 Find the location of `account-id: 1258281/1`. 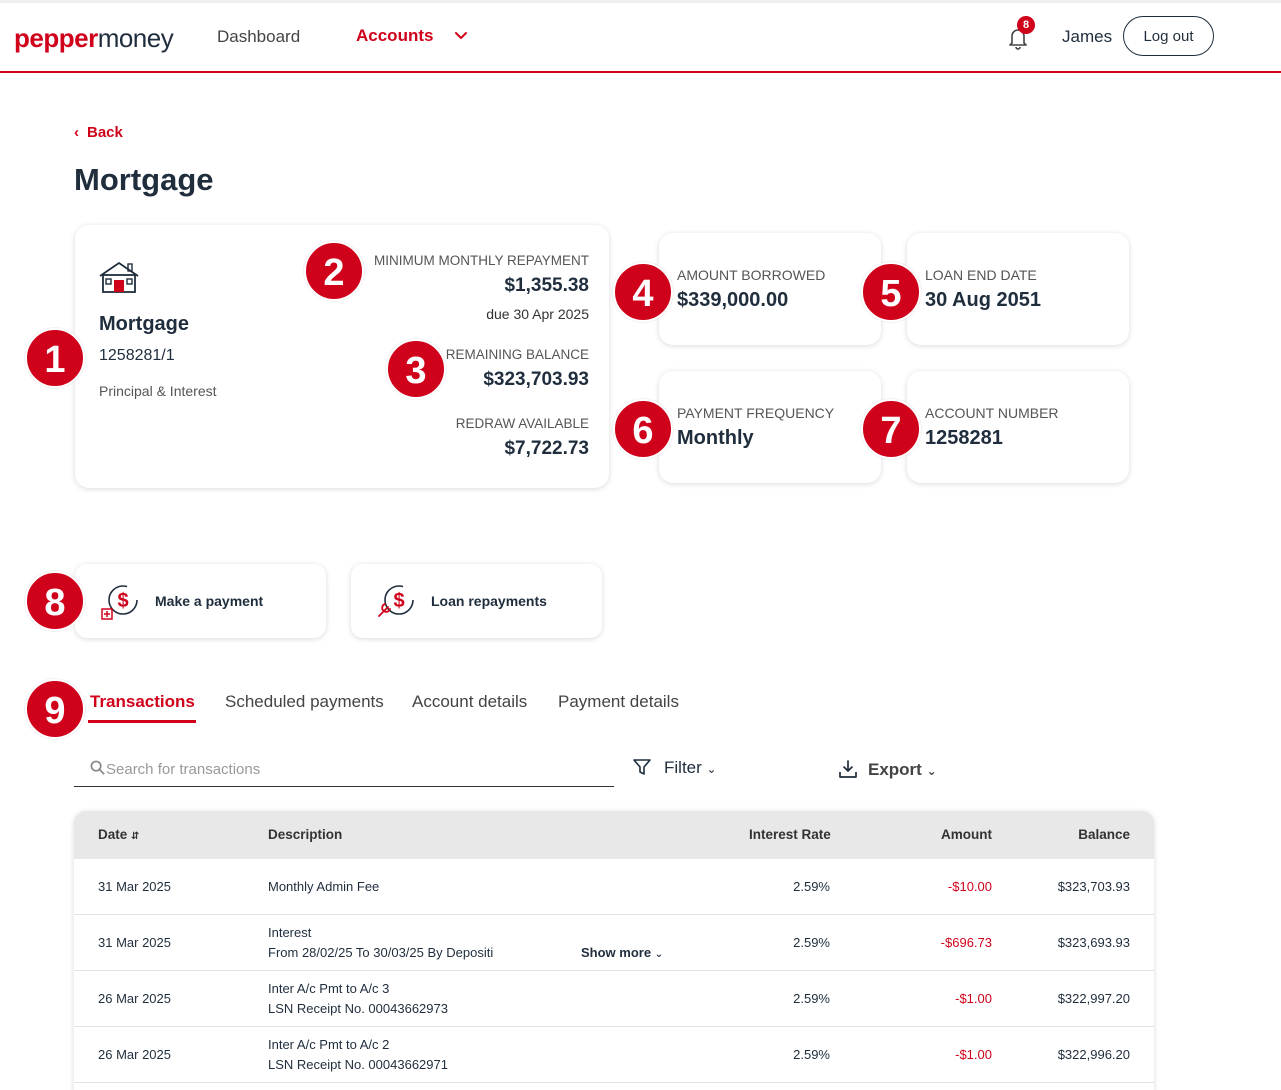

account-id: 1258281/1 is located at coordinates (137, 355).